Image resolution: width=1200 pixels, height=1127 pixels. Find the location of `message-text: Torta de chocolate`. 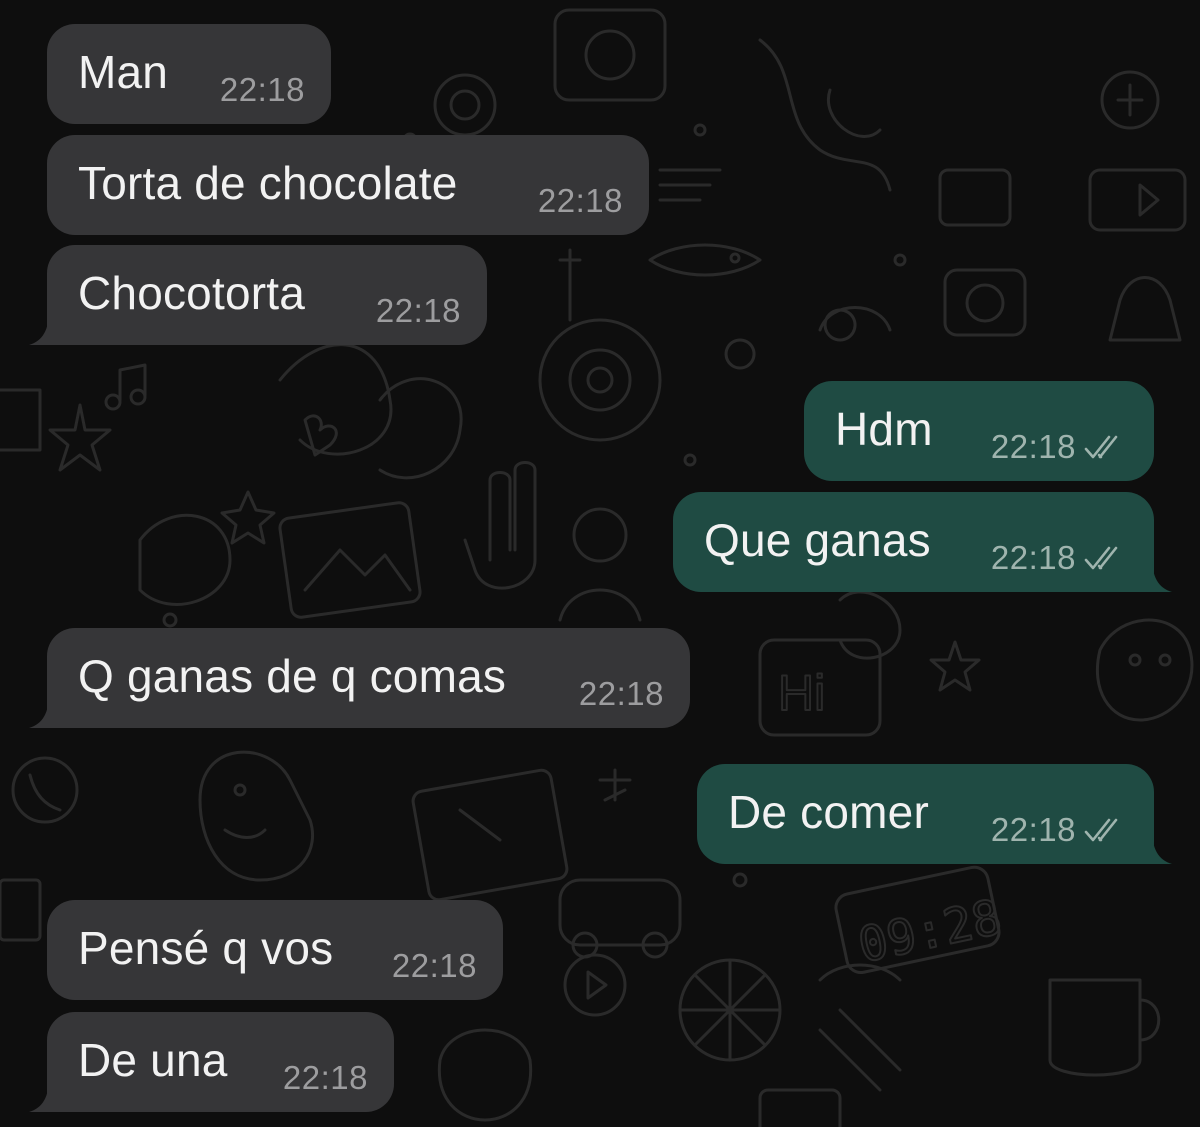

message-text: Torta de chocolate is located at coordinates (268, 183).